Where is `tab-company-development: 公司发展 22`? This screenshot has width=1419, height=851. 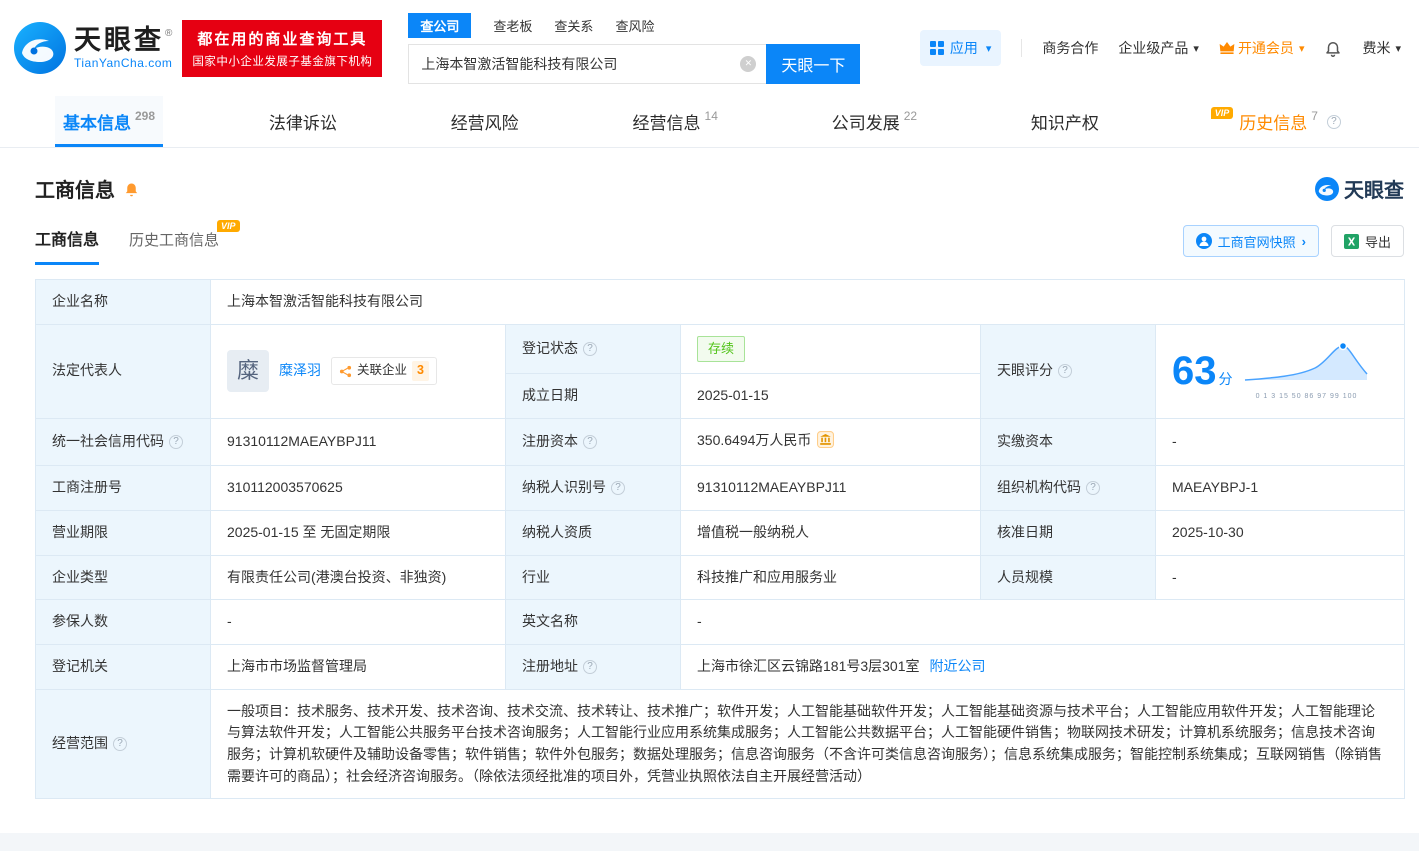
tab-company-development: 公司发展 22 is located at coordinates (874, 121).